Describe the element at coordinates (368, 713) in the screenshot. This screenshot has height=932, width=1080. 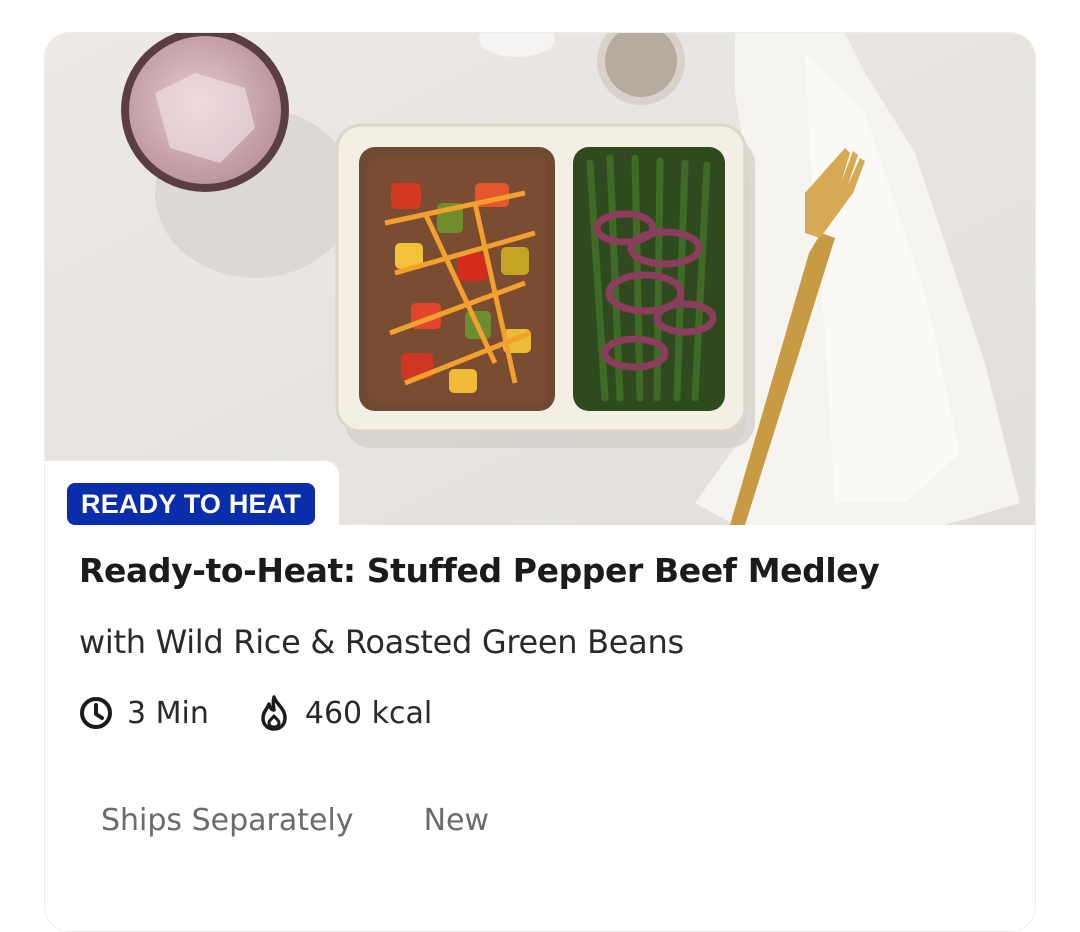
I see `calories-value: 460 kcal` at that location.